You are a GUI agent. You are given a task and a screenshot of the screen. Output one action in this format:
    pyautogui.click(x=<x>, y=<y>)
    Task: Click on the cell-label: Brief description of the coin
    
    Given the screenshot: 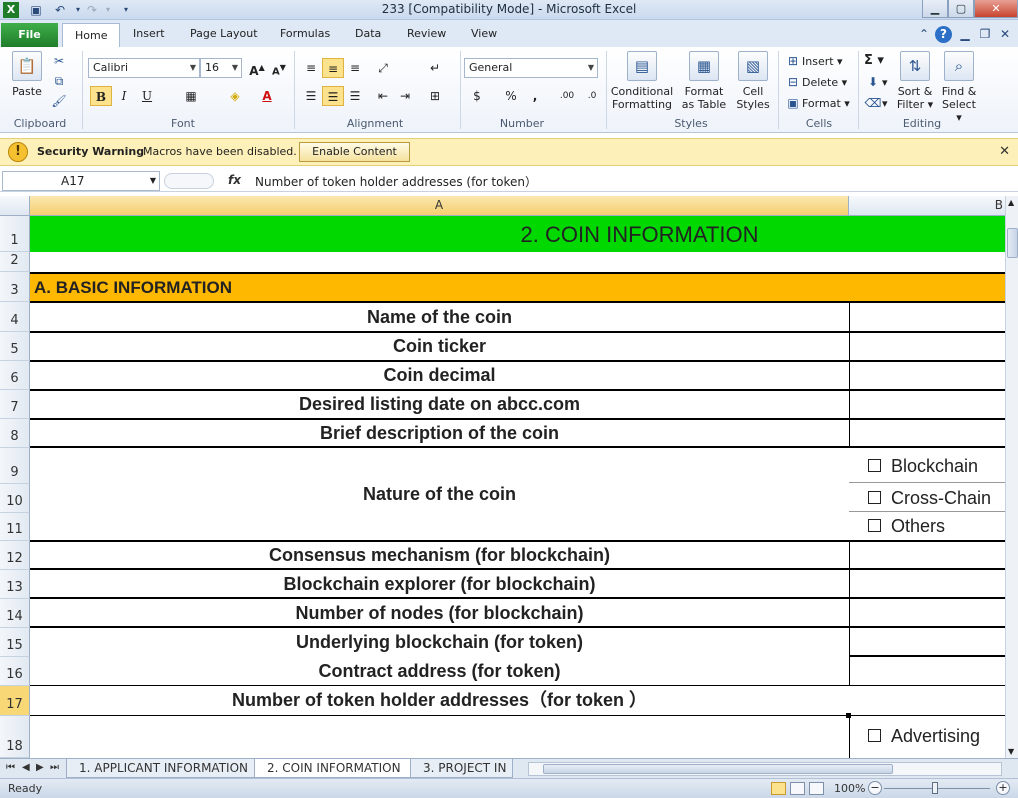 What is the action you would take?
    pyautogui.click(x=439, y=433)
    